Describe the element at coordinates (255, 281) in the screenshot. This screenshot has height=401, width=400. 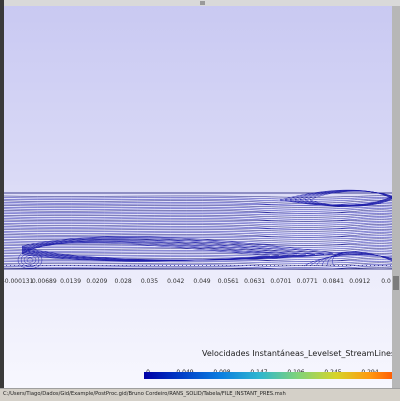
I see `x-tick-label: 0.0631` at that location.